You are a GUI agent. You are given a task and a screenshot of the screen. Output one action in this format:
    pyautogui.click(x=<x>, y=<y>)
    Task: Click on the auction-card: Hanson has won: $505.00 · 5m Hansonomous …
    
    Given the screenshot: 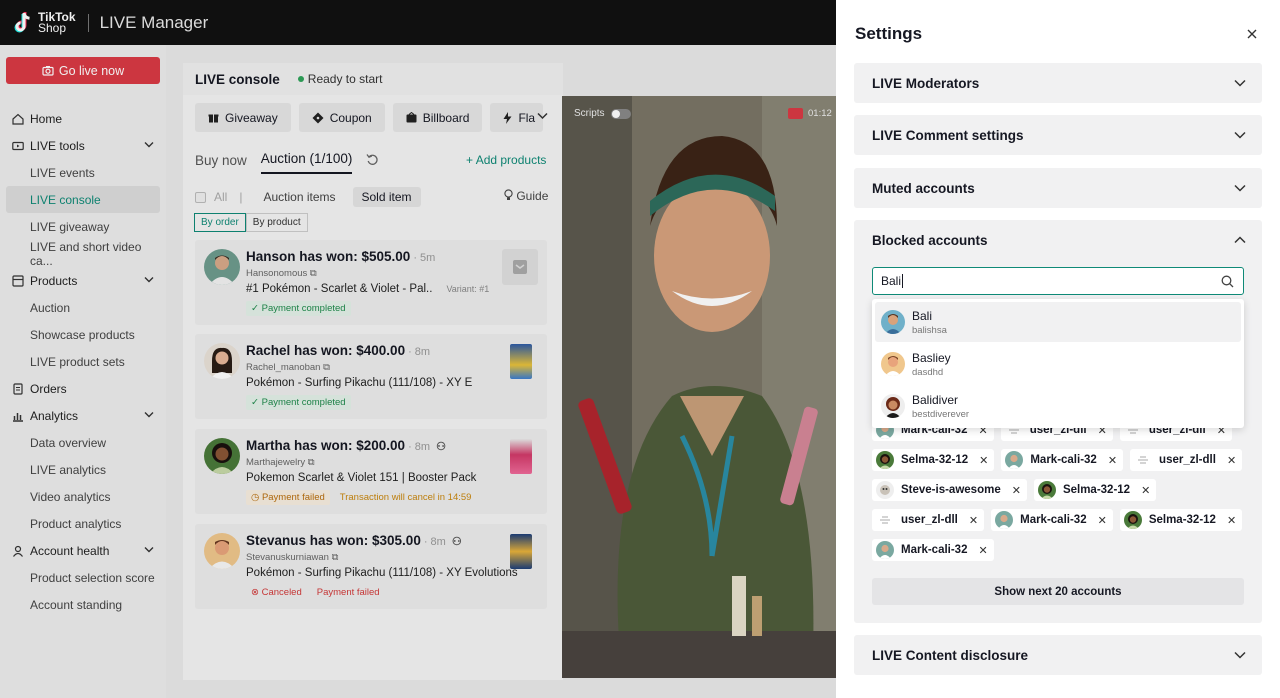 What is the action you would take?
    pyautogui.click(x=371, y=282)
    